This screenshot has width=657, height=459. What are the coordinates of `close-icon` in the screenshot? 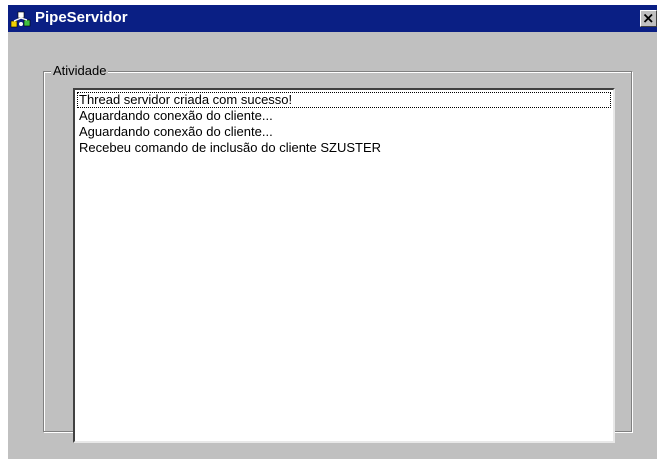 It's located at (648, 18).